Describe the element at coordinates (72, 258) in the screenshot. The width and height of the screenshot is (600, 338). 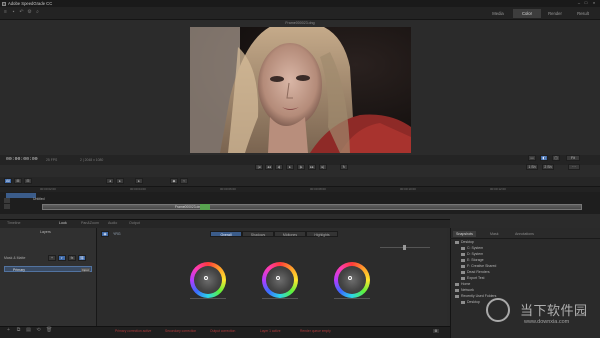
I see `layer-fx-button: fx` at that location.